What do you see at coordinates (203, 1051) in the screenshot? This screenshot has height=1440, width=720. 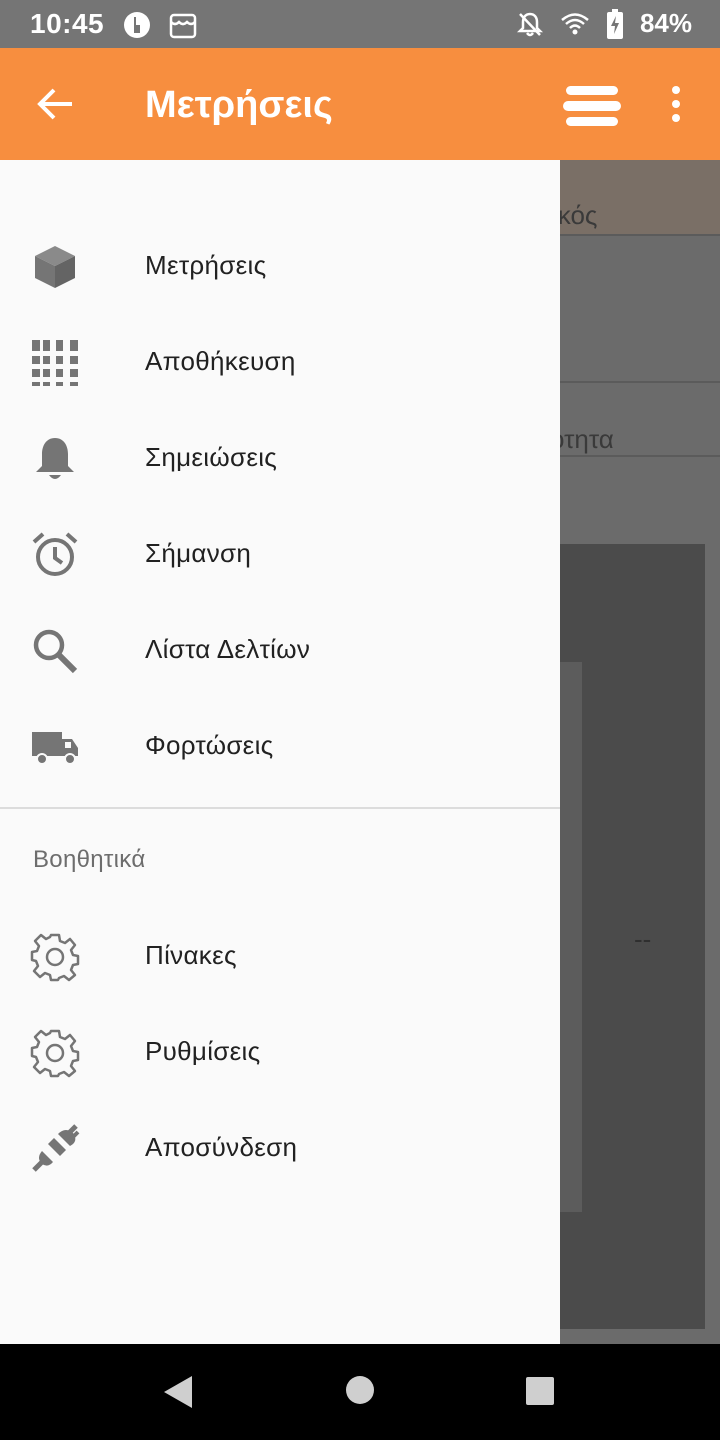 I see `drawer-item-label: Ρυθμίσεις` at bounding box center [203, 1051].